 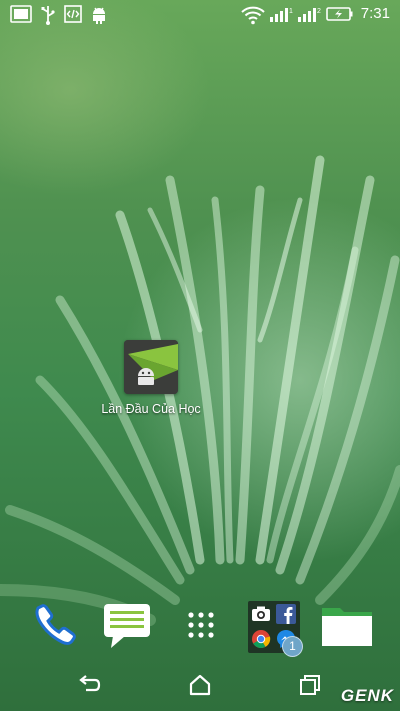 I want to click on android-debug-icon, so click(x=99, y=15).